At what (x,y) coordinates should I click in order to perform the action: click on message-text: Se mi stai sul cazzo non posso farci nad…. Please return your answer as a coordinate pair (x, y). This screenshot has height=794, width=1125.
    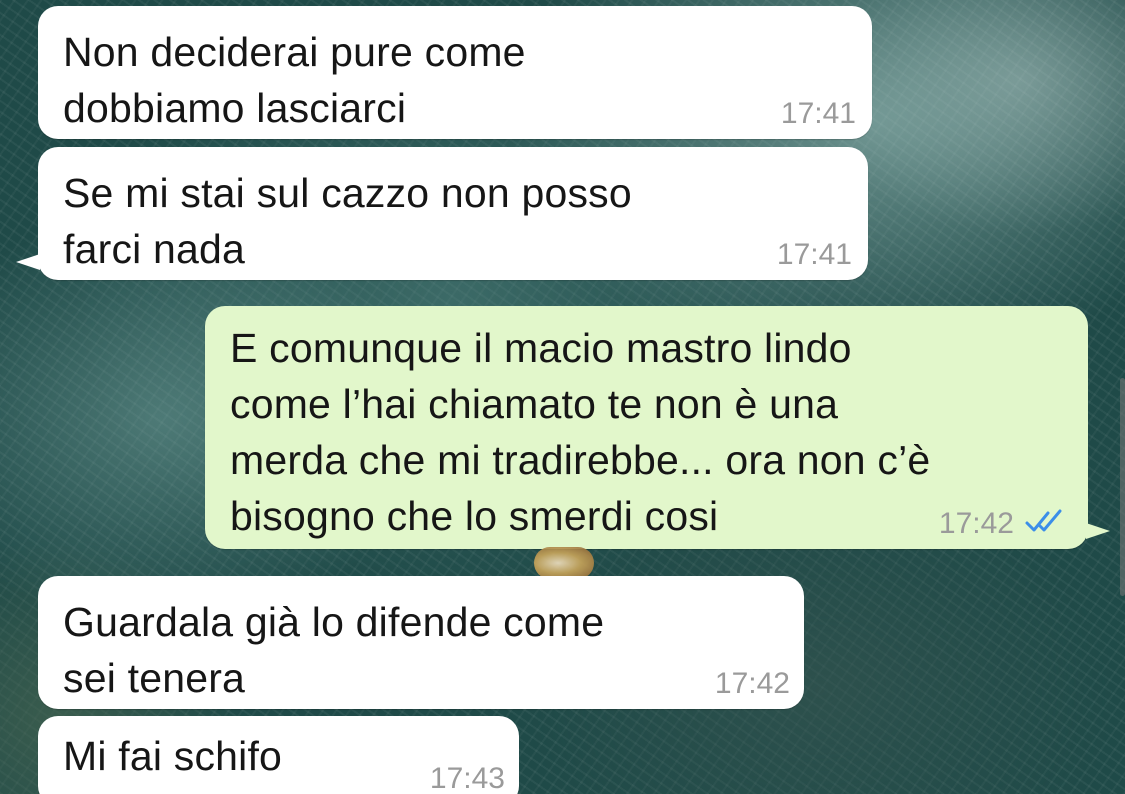
    Looking at the image, I should click on (347, 221).